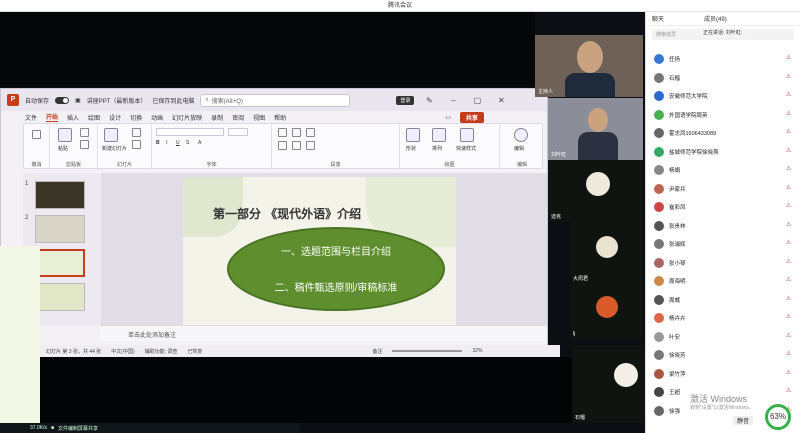 The width and height of the screenshot is (800, 433). Describe the element at coordinates (715, 18) in the screenshot. I see `tab-members: 成员(49)` at that location.